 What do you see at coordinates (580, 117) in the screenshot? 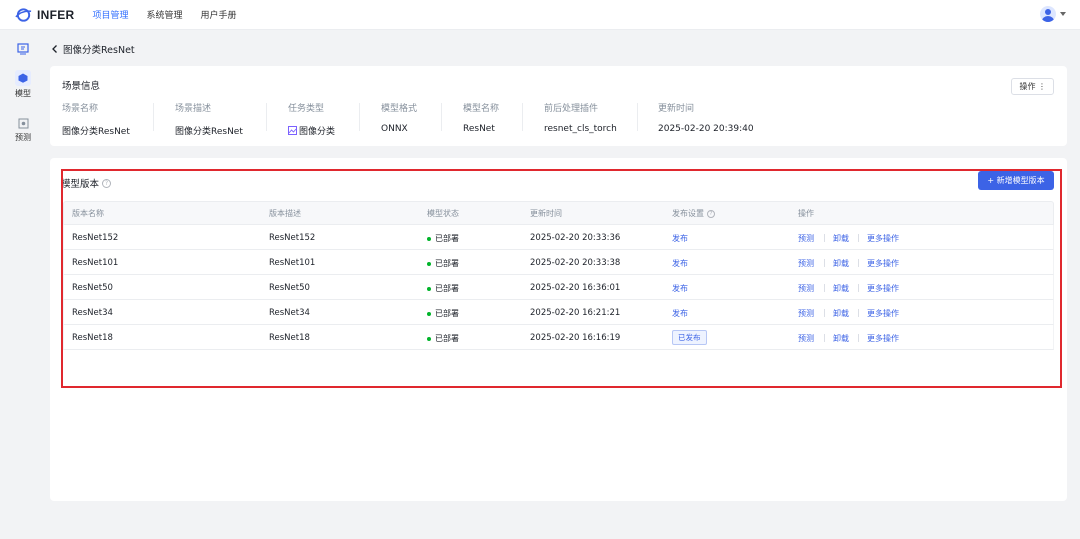
I see `field-plugin: 前后处理插件 resnet_cls_torch` at bounding box center [580, 117].